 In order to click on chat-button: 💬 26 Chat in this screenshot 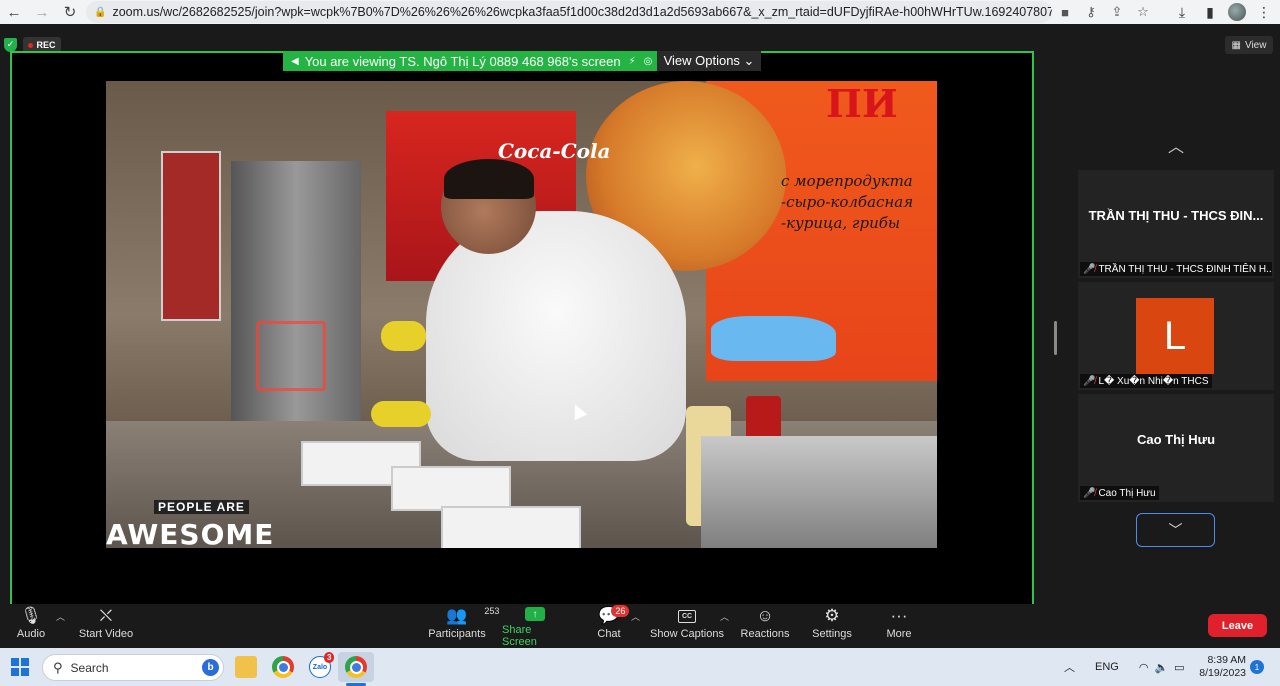, I will do `click(612, 626)`.